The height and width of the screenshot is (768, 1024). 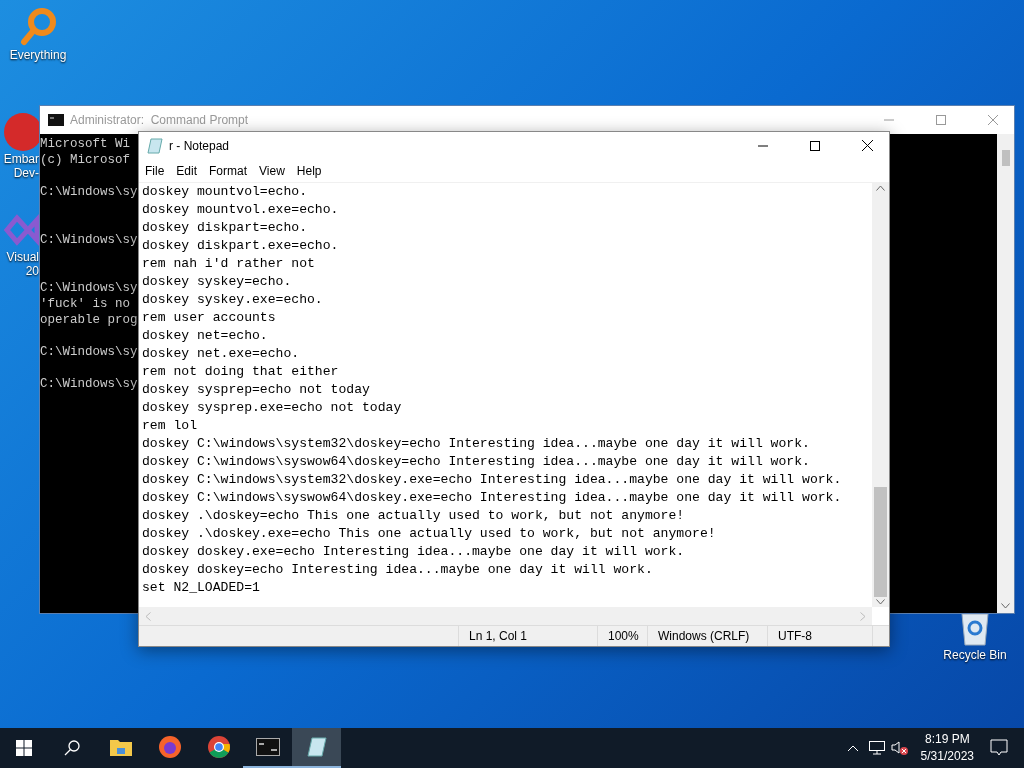 I want to click on text-line: doskey C:\windows\syswow64\doskey.exe=echo Interesting idea...maybe one day it will work., so click(x=492, y=498).